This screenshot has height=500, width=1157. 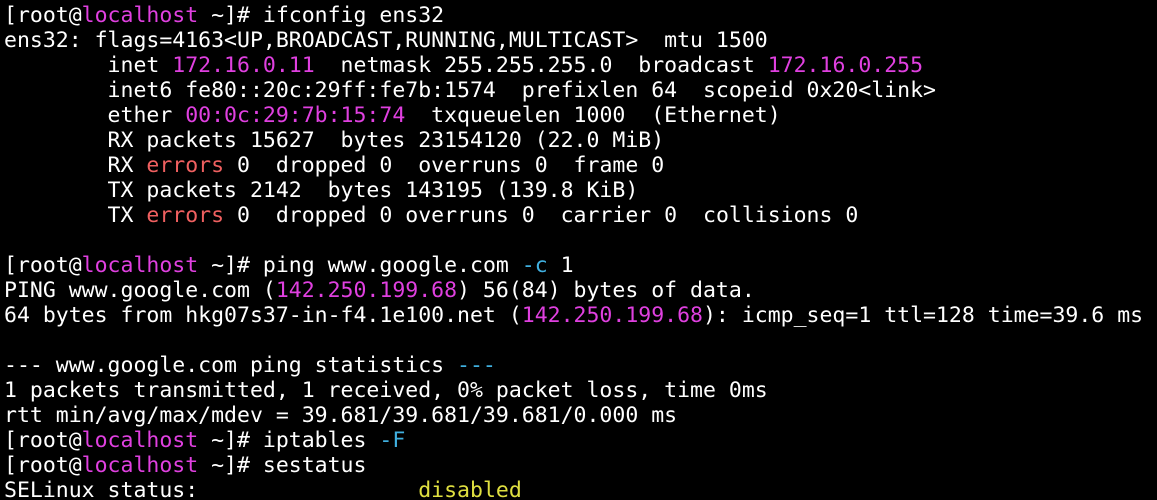 I want to click on output-text: SELinux status:, so click(x=211, y=489).